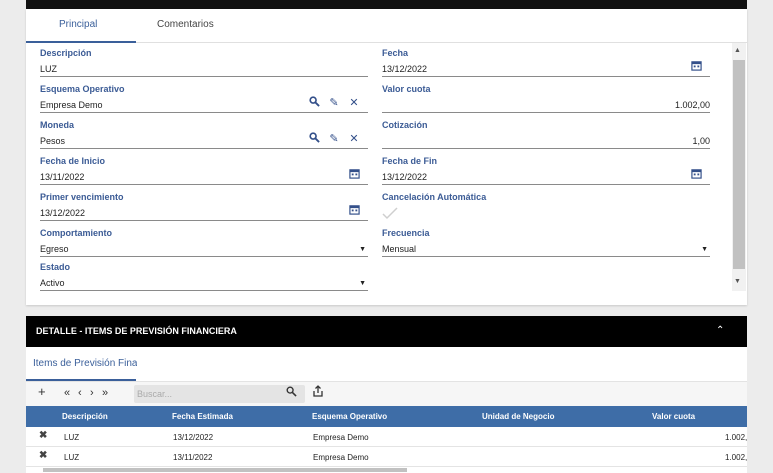  Describe the element at coordinates (318, 392) in the screenshot. I see `export-icon` at that location.